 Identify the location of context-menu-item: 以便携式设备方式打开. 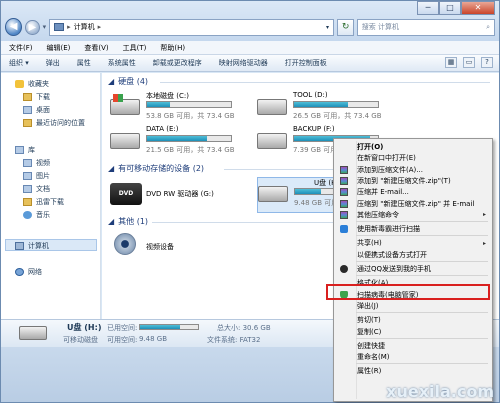
(413, 255).